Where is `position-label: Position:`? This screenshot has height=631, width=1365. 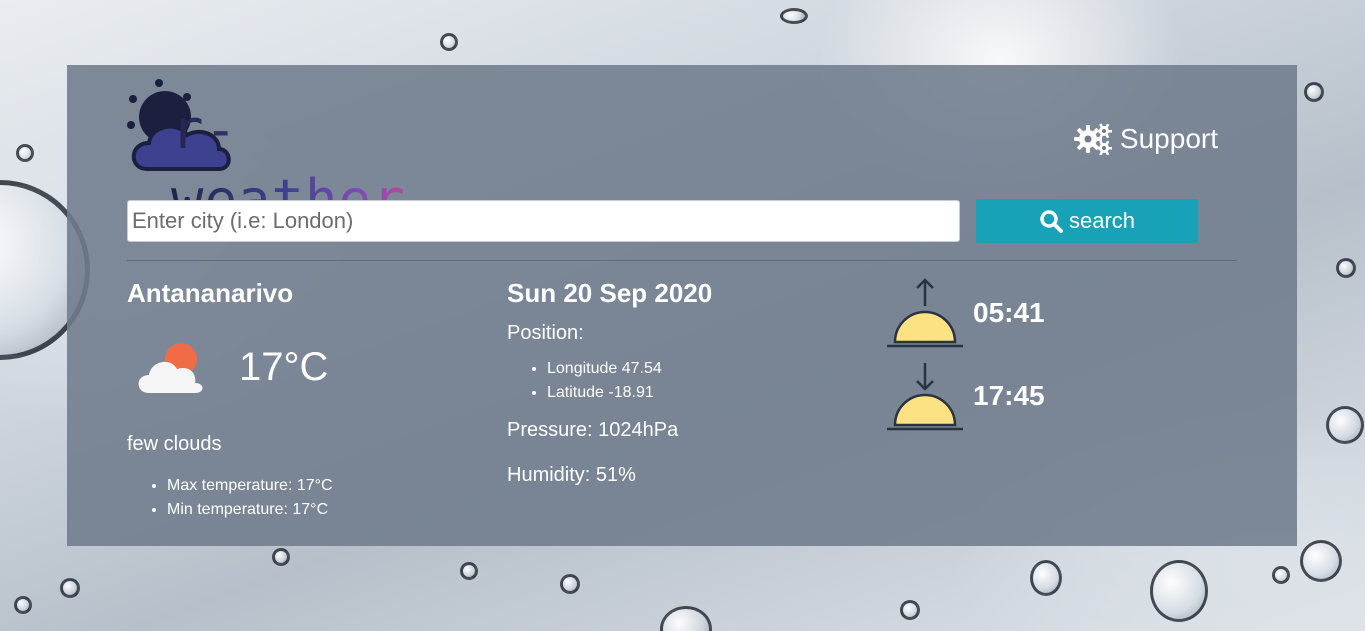
position-label: Position: is located at coordinates (545, 333).